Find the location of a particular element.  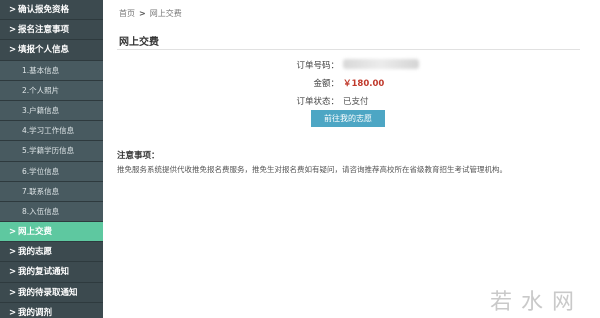

sidebar-item-label: 我的调剂 is located at coordinates (35, 312).